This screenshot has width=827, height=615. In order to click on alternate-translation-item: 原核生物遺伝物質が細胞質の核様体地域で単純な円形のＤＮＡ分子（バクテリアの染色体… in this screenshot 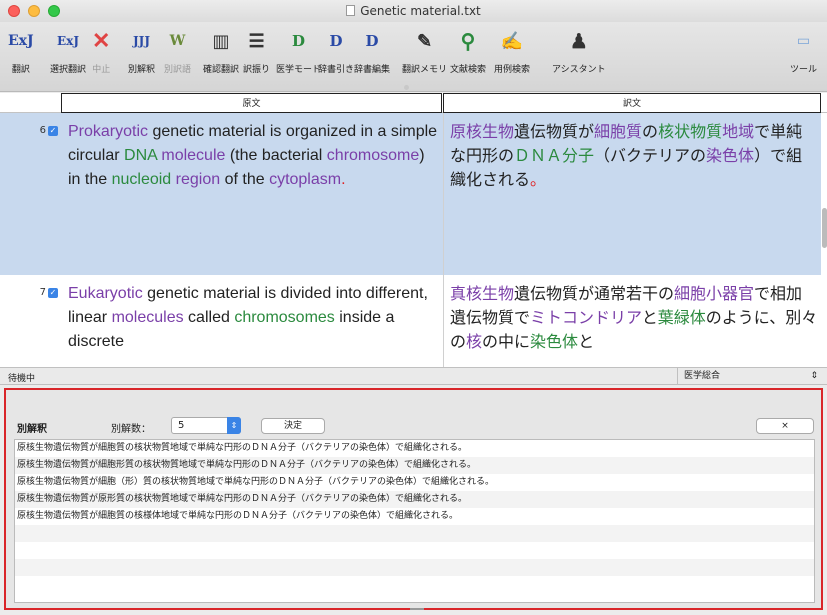, I will do `click(414, 516)`.